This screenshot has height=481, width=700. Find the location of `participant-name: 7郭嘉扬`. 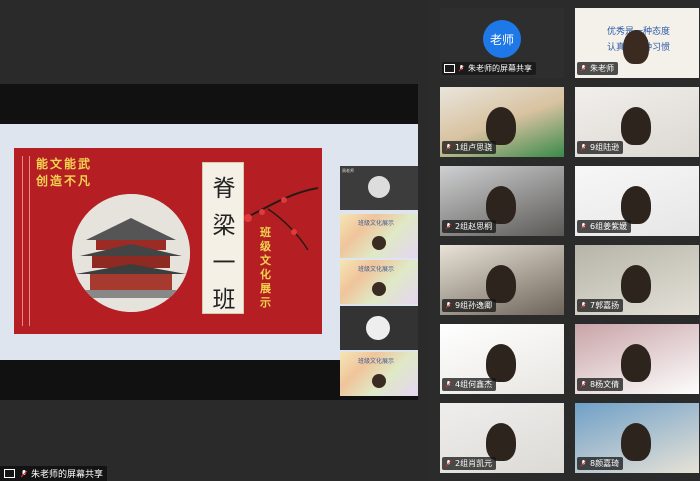

participant-name: 7郭嘉扬 is located at coordinates (605, 305).